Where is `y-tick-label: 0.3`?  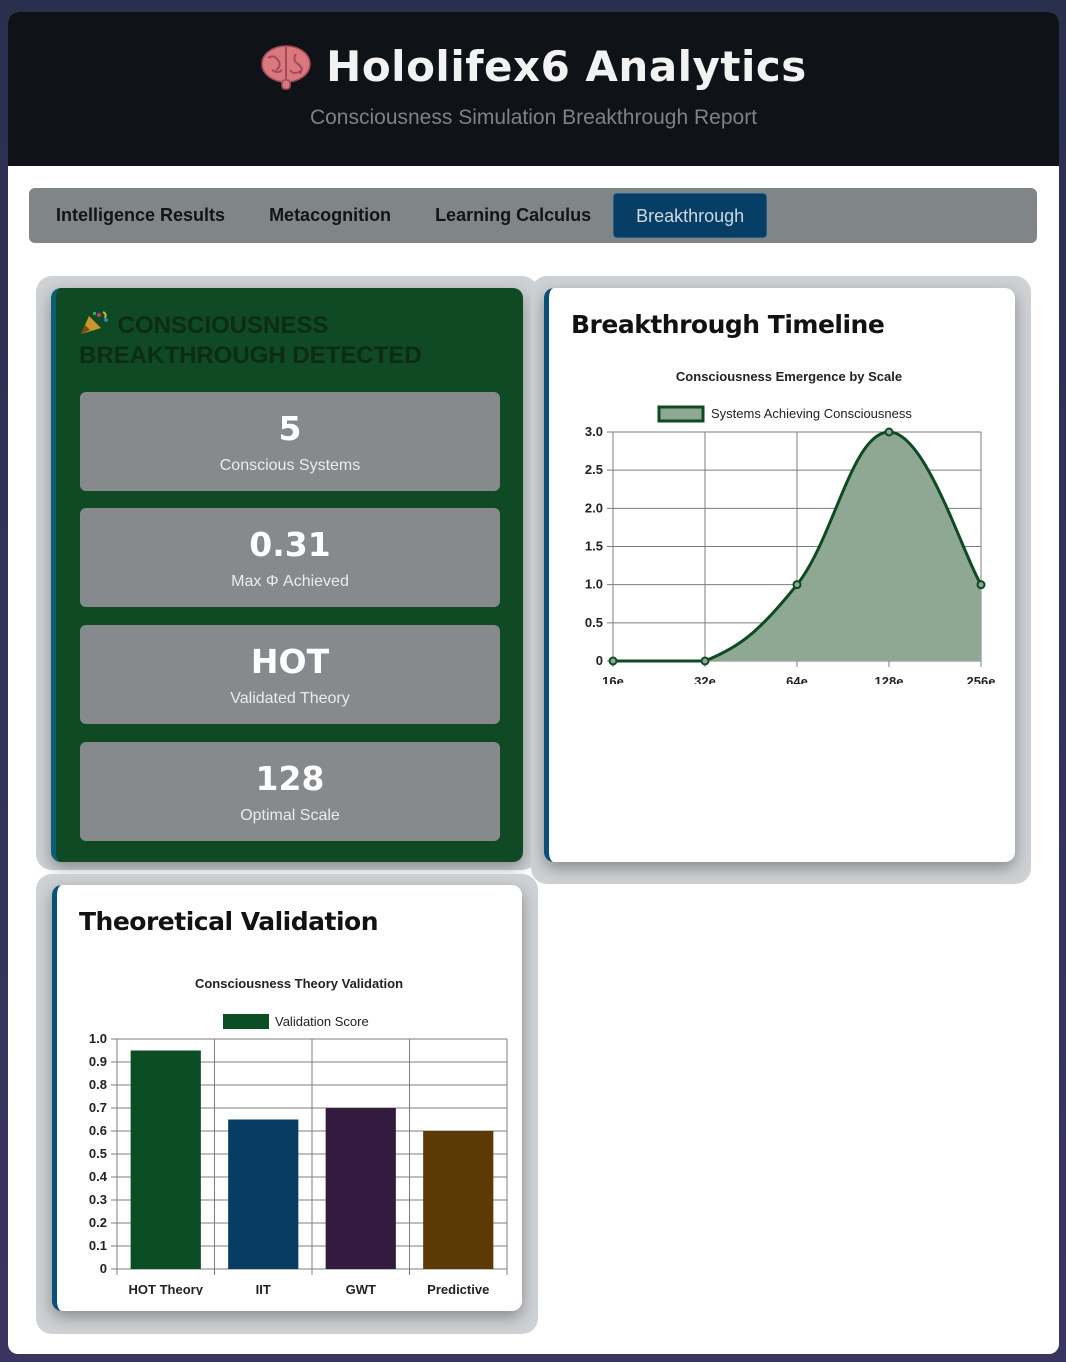 y-tick-label: 0.3 is located at coordinates (98, 1199).